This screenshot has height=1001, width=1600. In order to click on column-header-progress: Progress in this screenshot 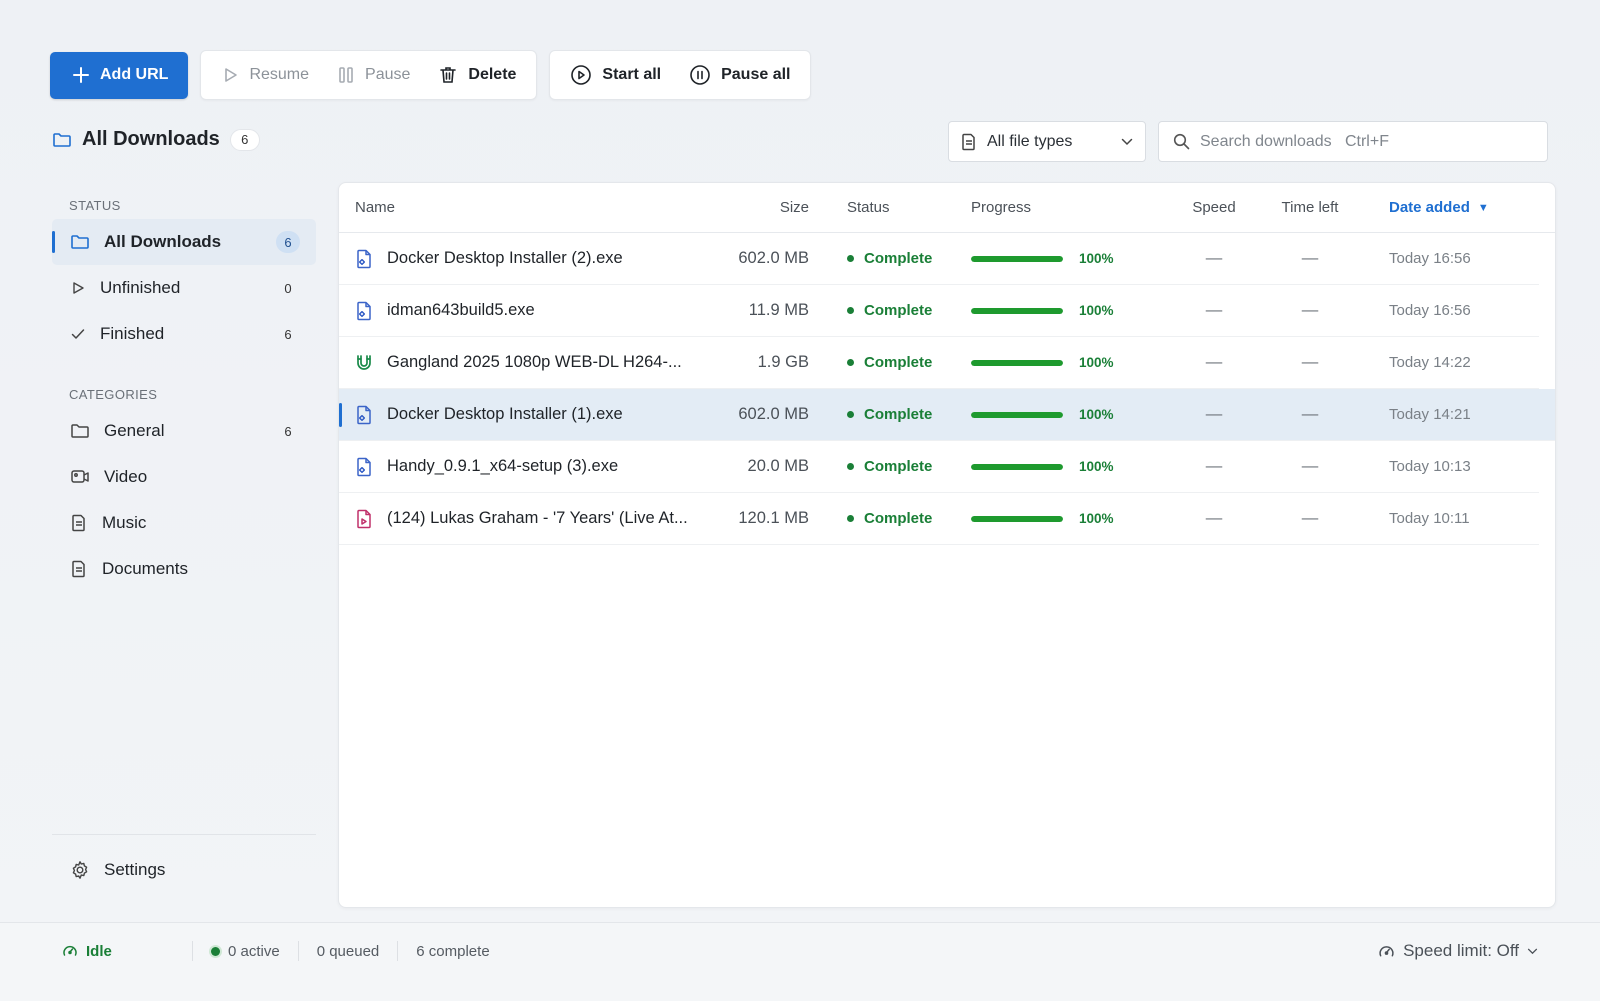, I will do `click(1069, 207)`.